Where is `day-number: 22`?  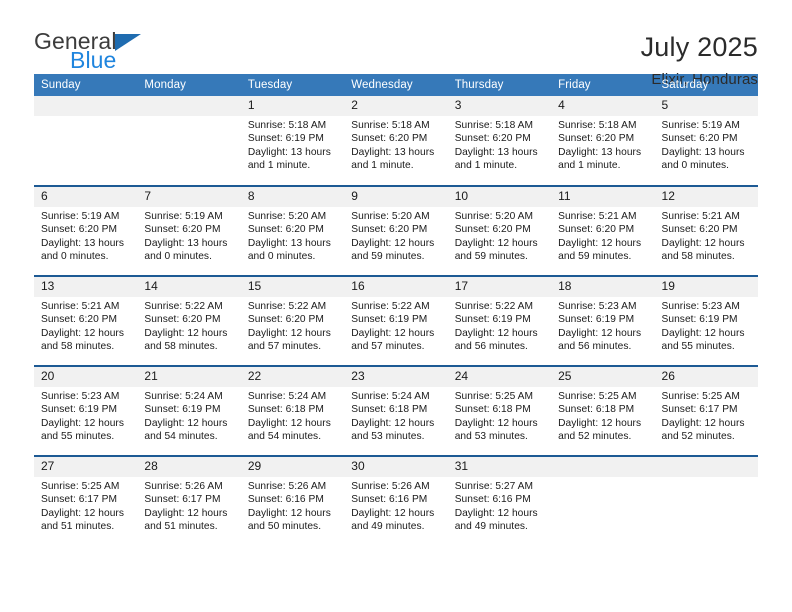
day-number: 22 is located at coordinates (292, 377).